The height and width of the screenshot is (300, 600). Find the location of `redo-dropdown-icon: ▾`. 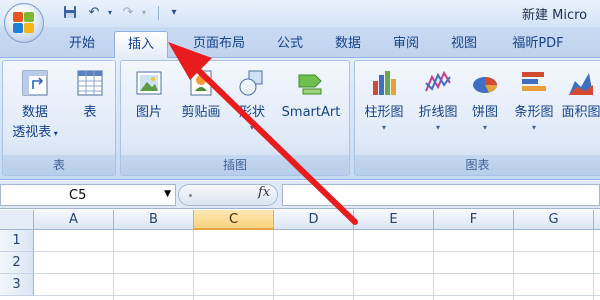

redo-dropdown-icon: ▾ is located at coordinates (144, 13).